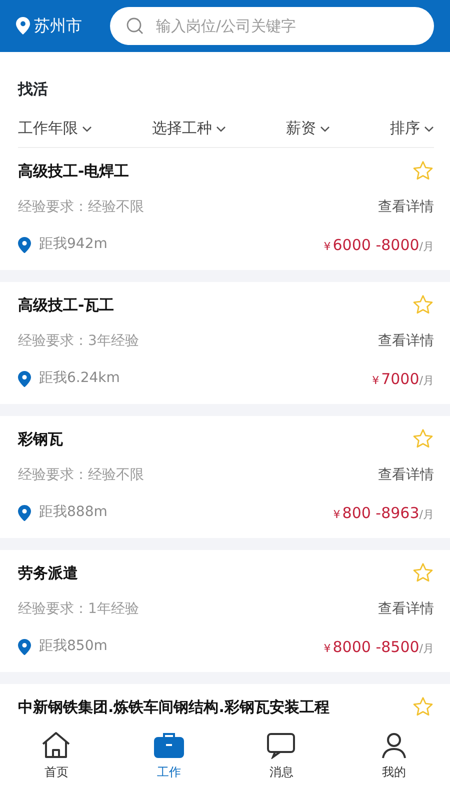  I want to click on search-icon, so click(135, 26).